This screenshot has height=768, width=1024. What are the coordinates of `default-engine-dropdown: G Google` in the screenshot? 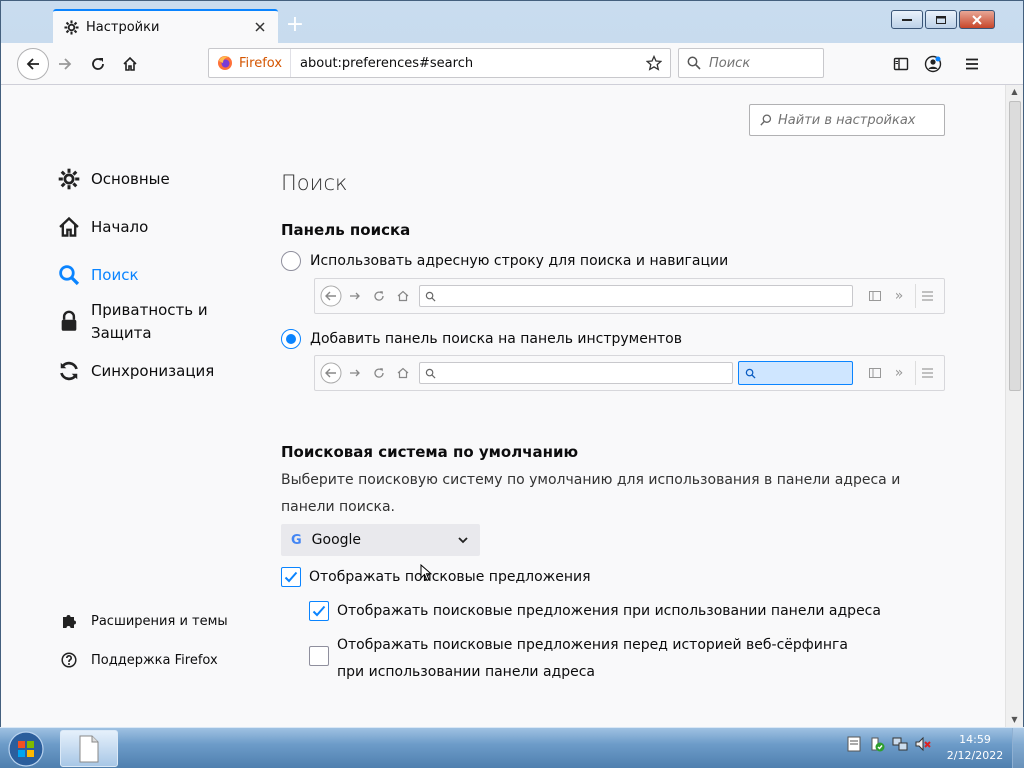 It's located at (380, 540).